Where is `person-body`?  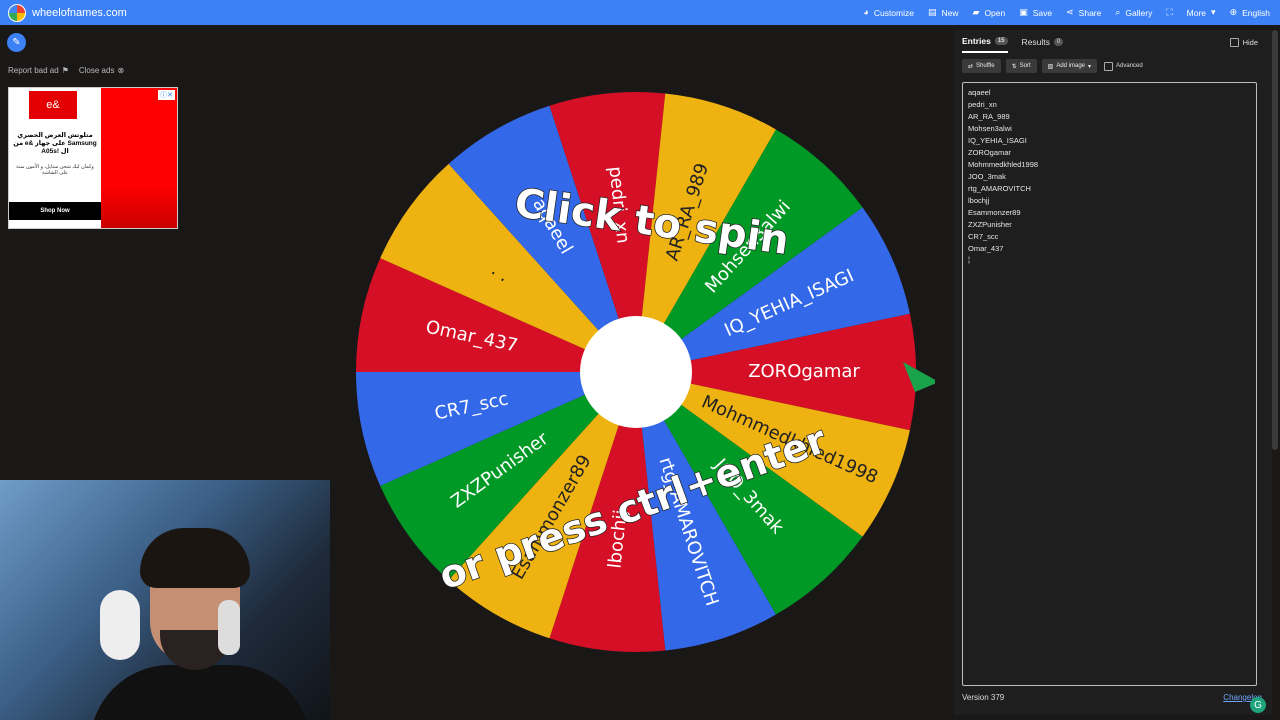 person-body is located at coordinates (200, 692).